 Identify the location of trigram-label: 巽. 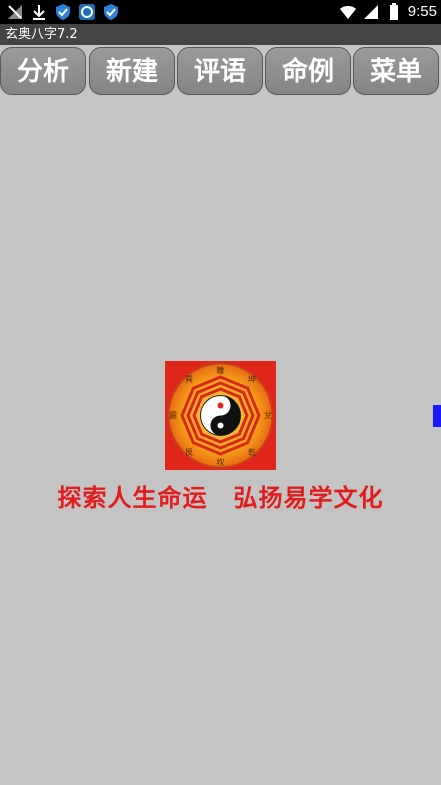
(189, 379).